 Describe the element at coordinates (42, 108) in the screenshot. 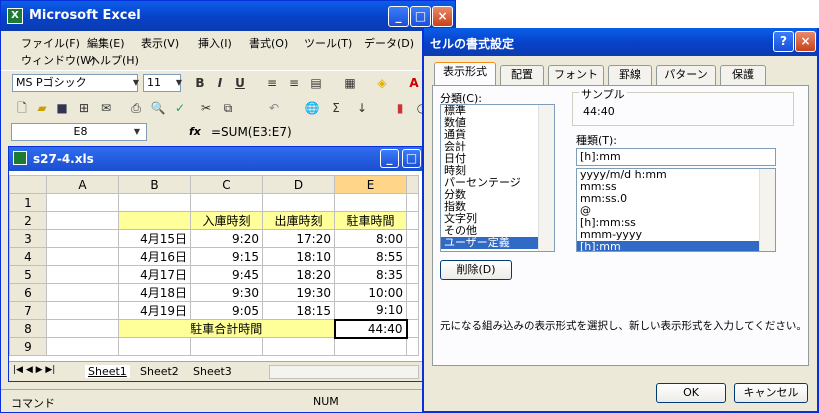

I see `open-folder-icon: ▰` at that location.